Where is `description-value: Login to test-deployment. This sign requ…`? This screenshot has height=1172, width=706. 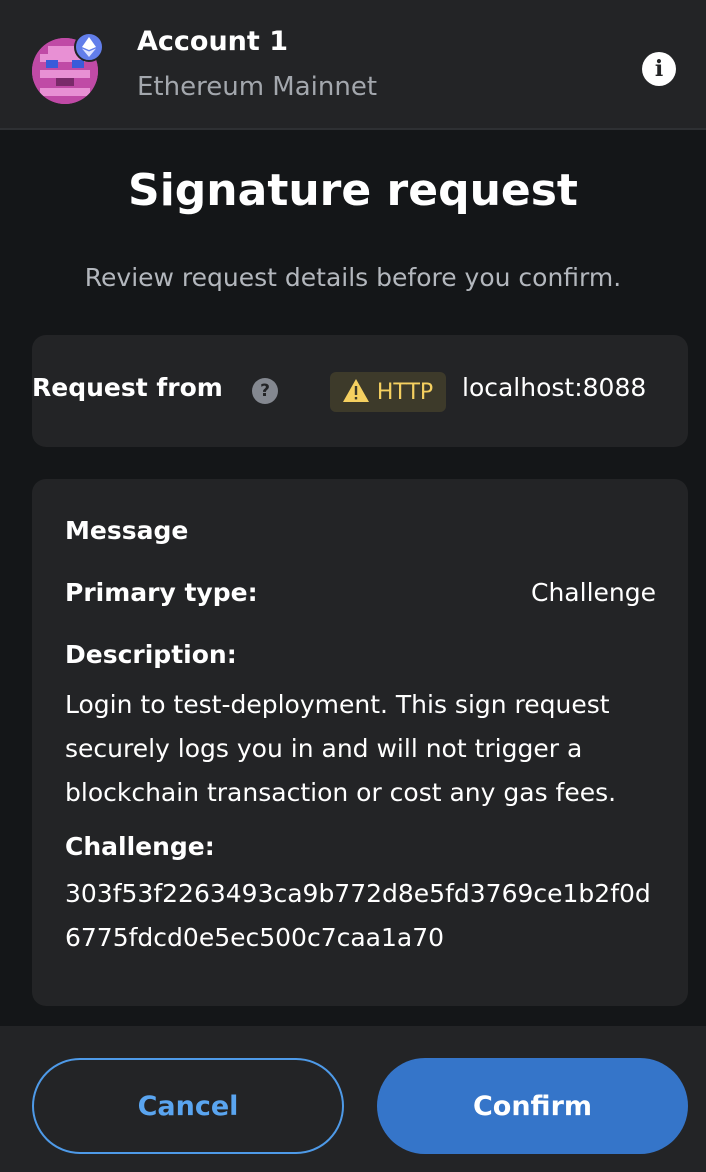
description-value: Login to test-deployment. This sign requ… is located at coordinates (341, 748).